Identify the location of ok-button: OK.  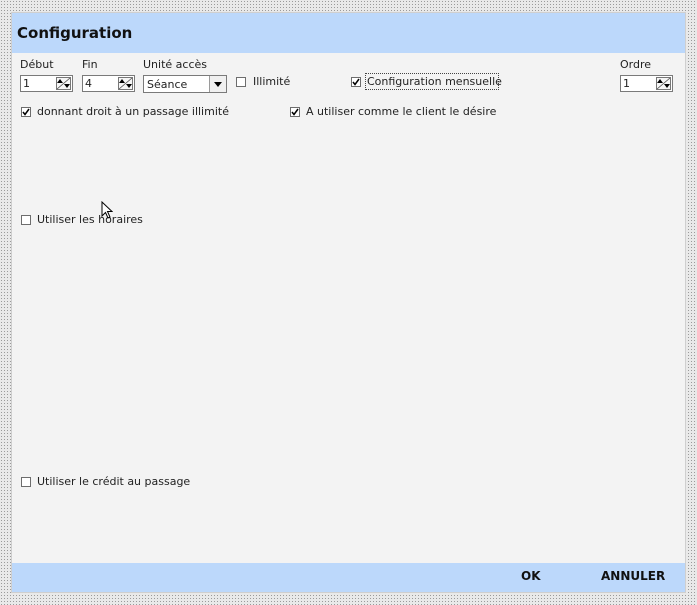
(531, 576).